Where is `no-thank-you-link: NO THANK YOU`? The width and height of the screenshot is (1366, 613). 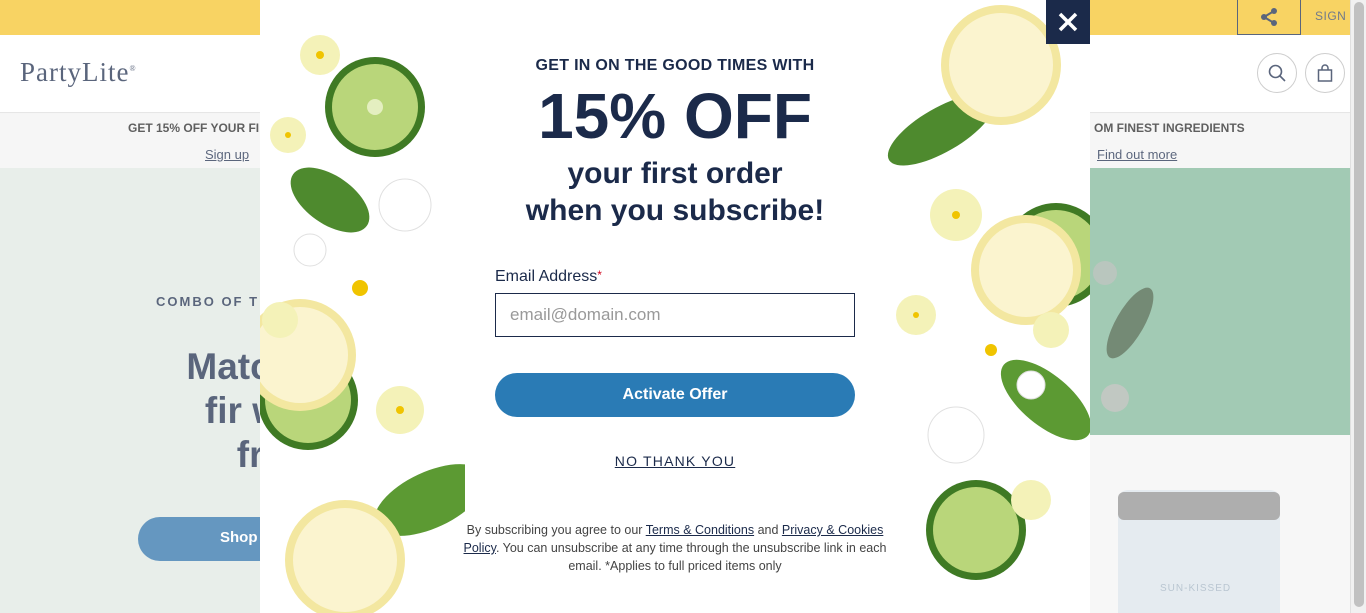 no-thank-you-link: NO THANK YOU is located at coordinates (675, 461).